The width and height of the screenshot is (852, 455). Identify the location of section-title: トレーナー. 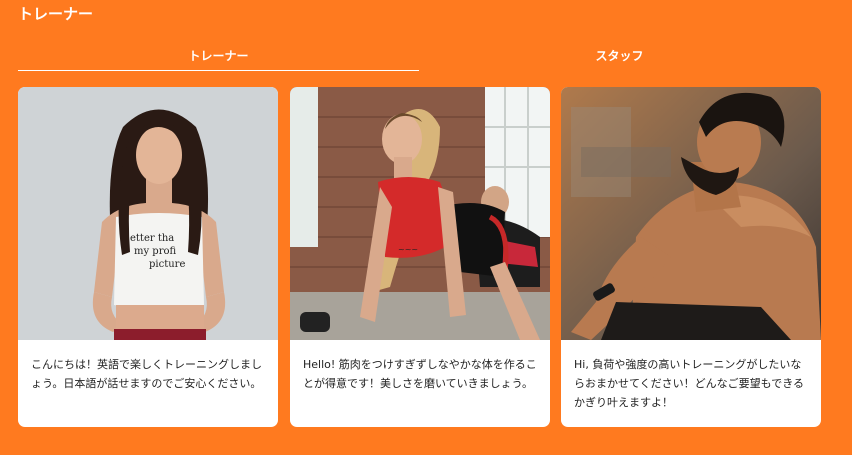
(56, 14).